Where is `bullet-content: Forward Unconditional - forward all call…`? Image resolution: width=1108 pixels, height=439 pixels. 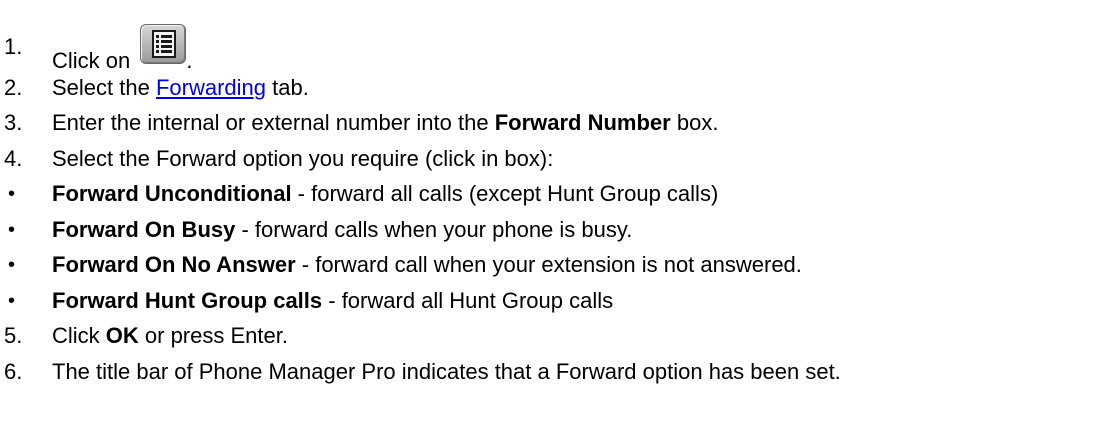
bullet-content: Forward Unconditional - forward all call… is located at coordinates (385, 194).